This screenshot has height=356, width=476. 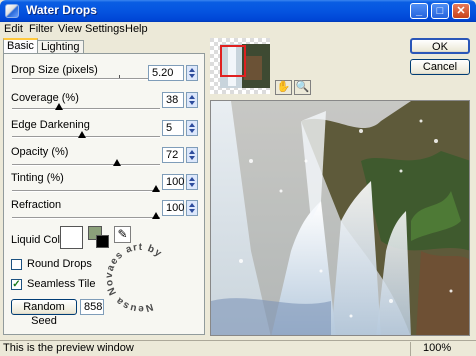 I want to click on zoom-tool-icon: 🔍, so click(x=302, y=87).